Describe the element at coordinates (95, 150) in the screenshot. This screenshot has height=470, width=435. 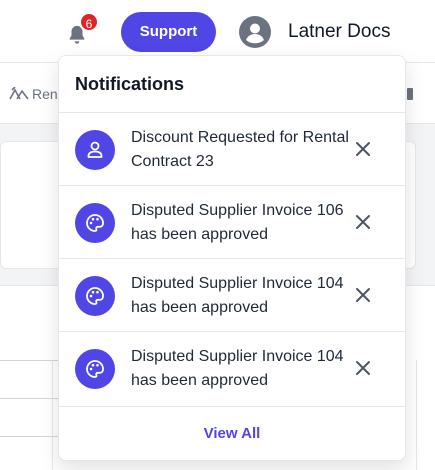
I see `user-icon` at that location.